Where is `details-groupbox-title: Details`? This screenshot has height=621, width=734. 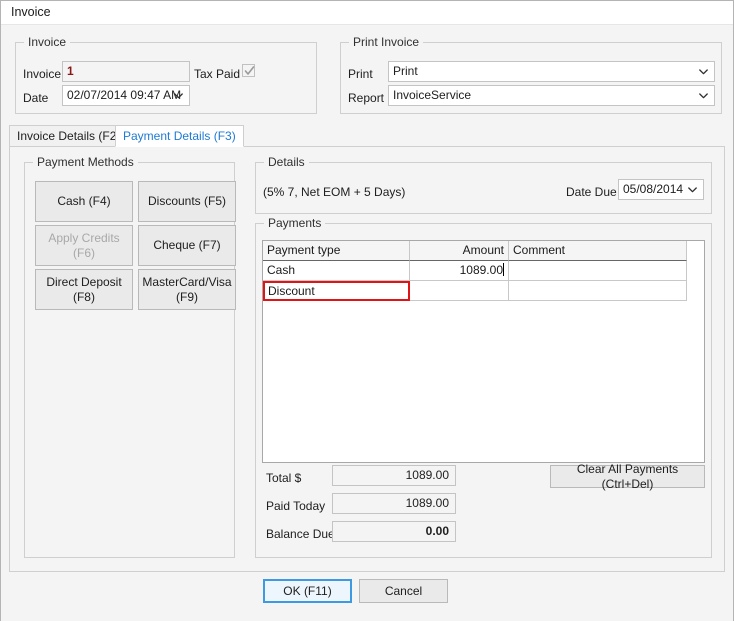 details-groupbox-title: Details is located at coordinates (286, 162).